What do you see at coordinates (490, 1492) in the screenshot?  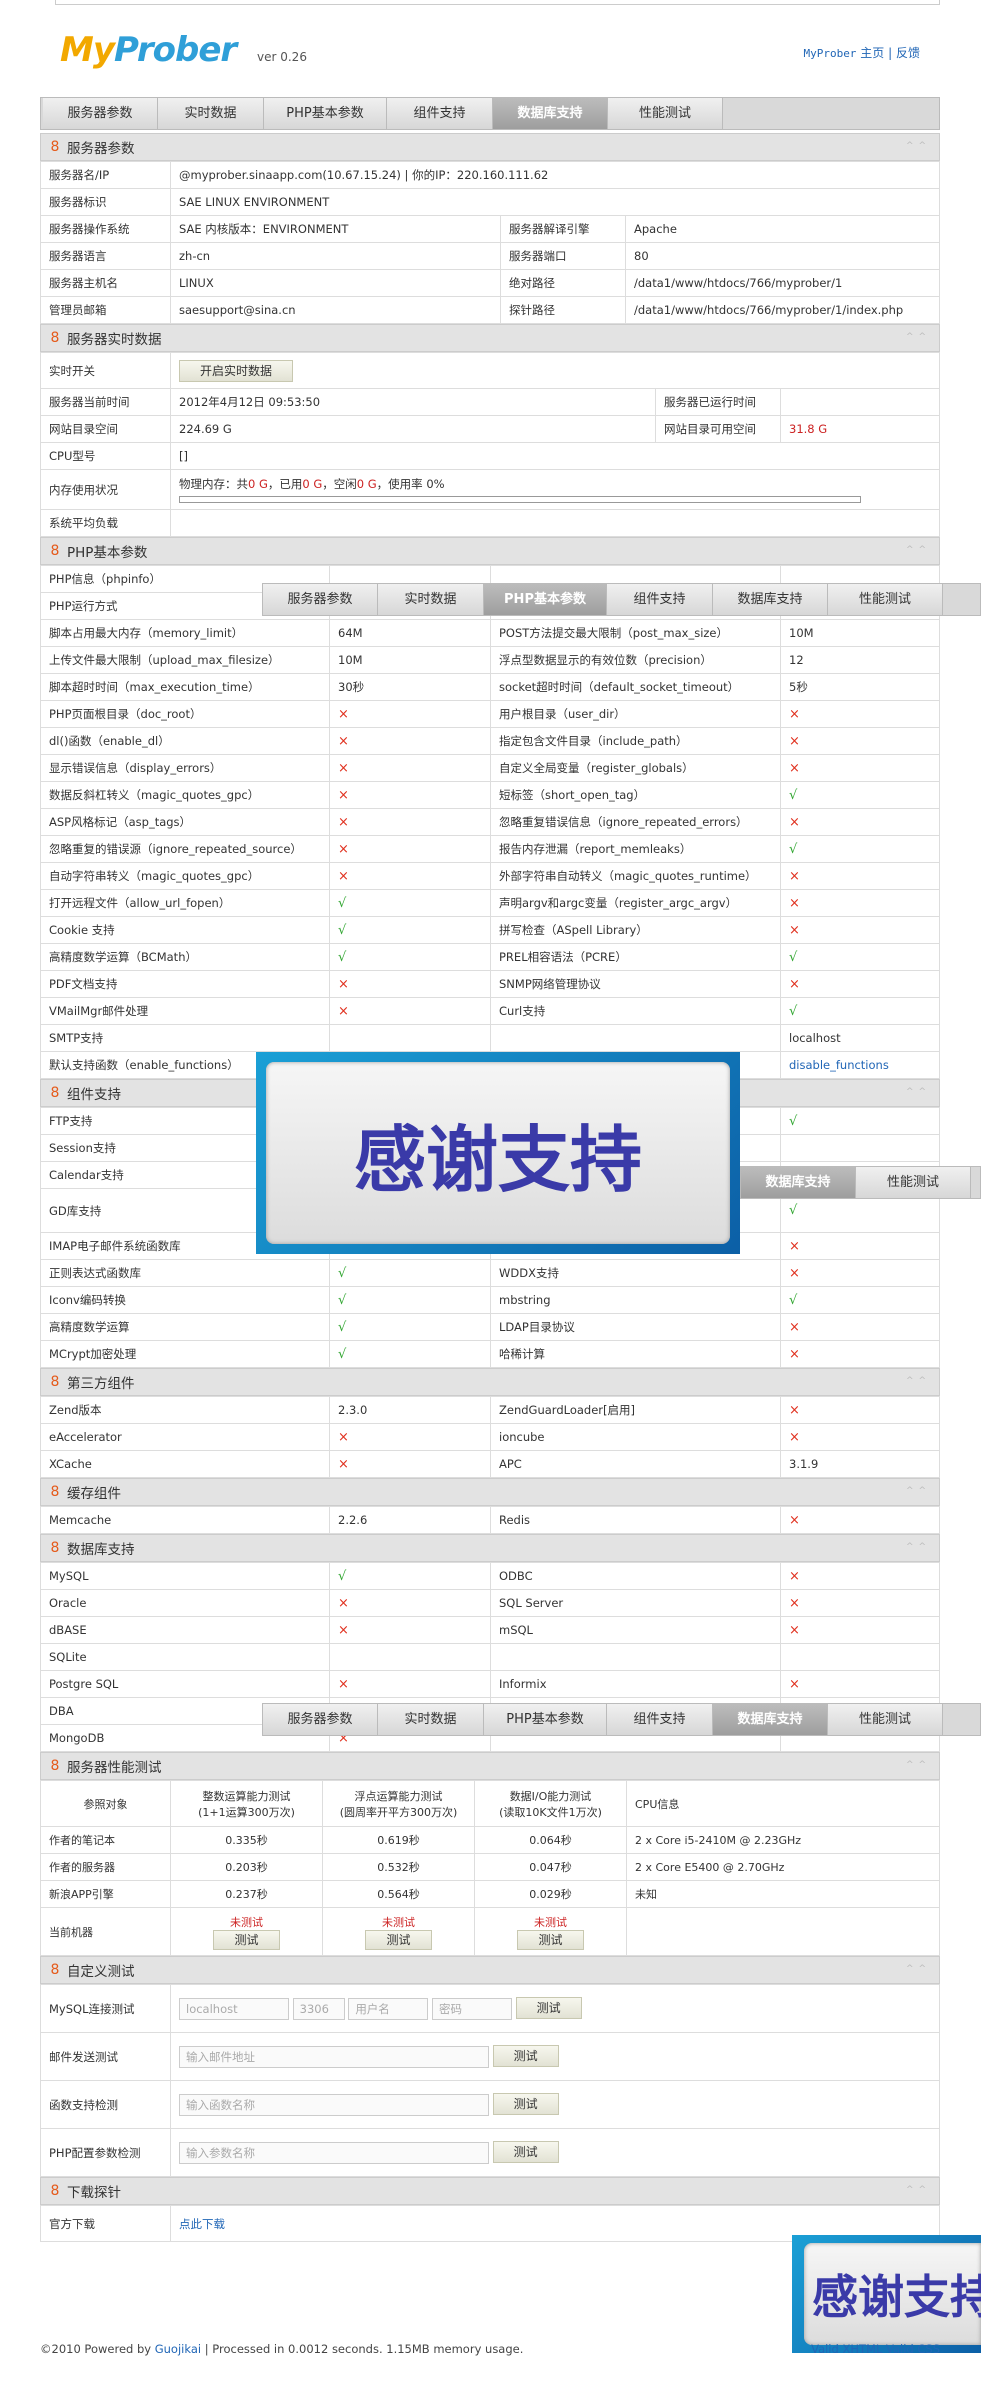 I see `section-cache-header: 8 缓存组件 ^ ^` at bounding box center [490, 1492].